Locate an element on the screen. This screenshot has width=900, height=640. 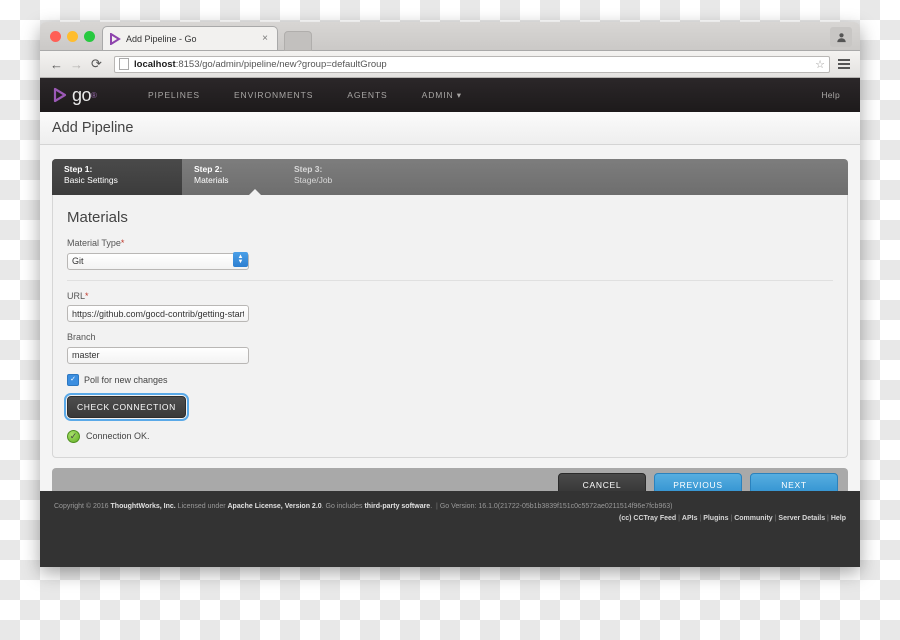
nav-item-agents: AGENTS is located at coordinates (367, 95).